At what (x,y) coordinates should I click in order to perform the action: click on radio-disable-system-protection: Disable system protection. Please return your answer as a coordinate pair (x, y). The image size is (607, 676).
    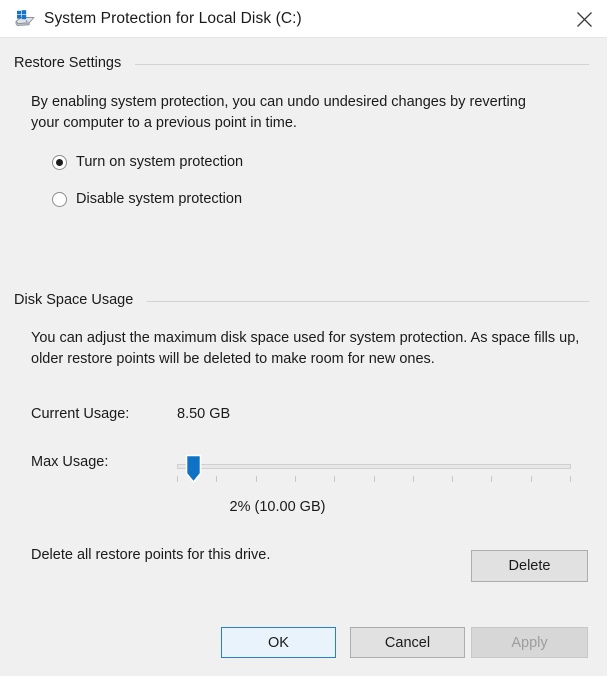
    Looking at the image, I should click on (147, 199).